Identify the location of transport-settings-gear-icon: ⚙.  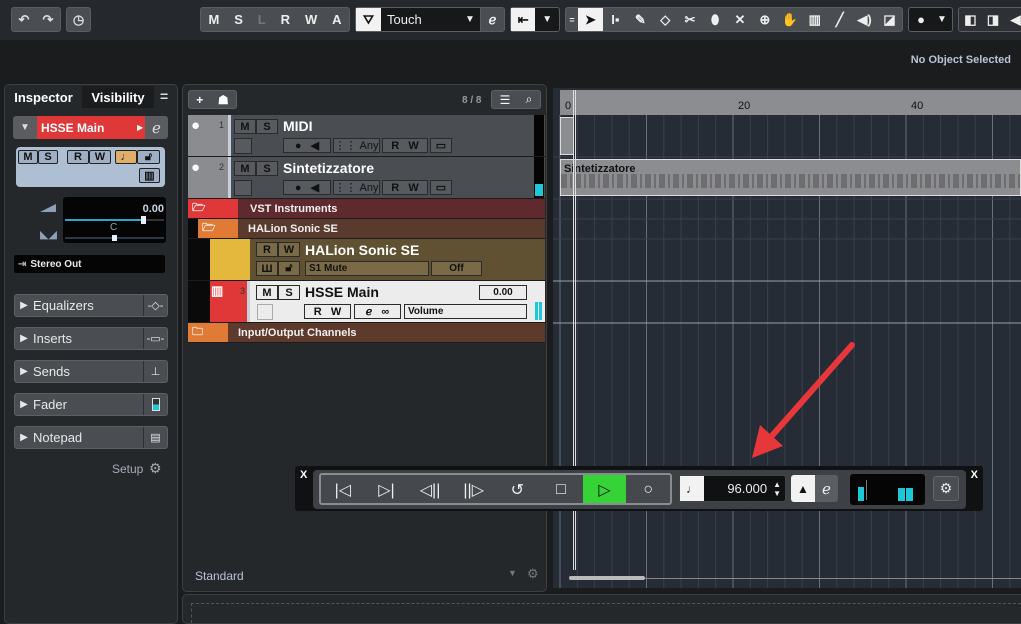
(946, 488).